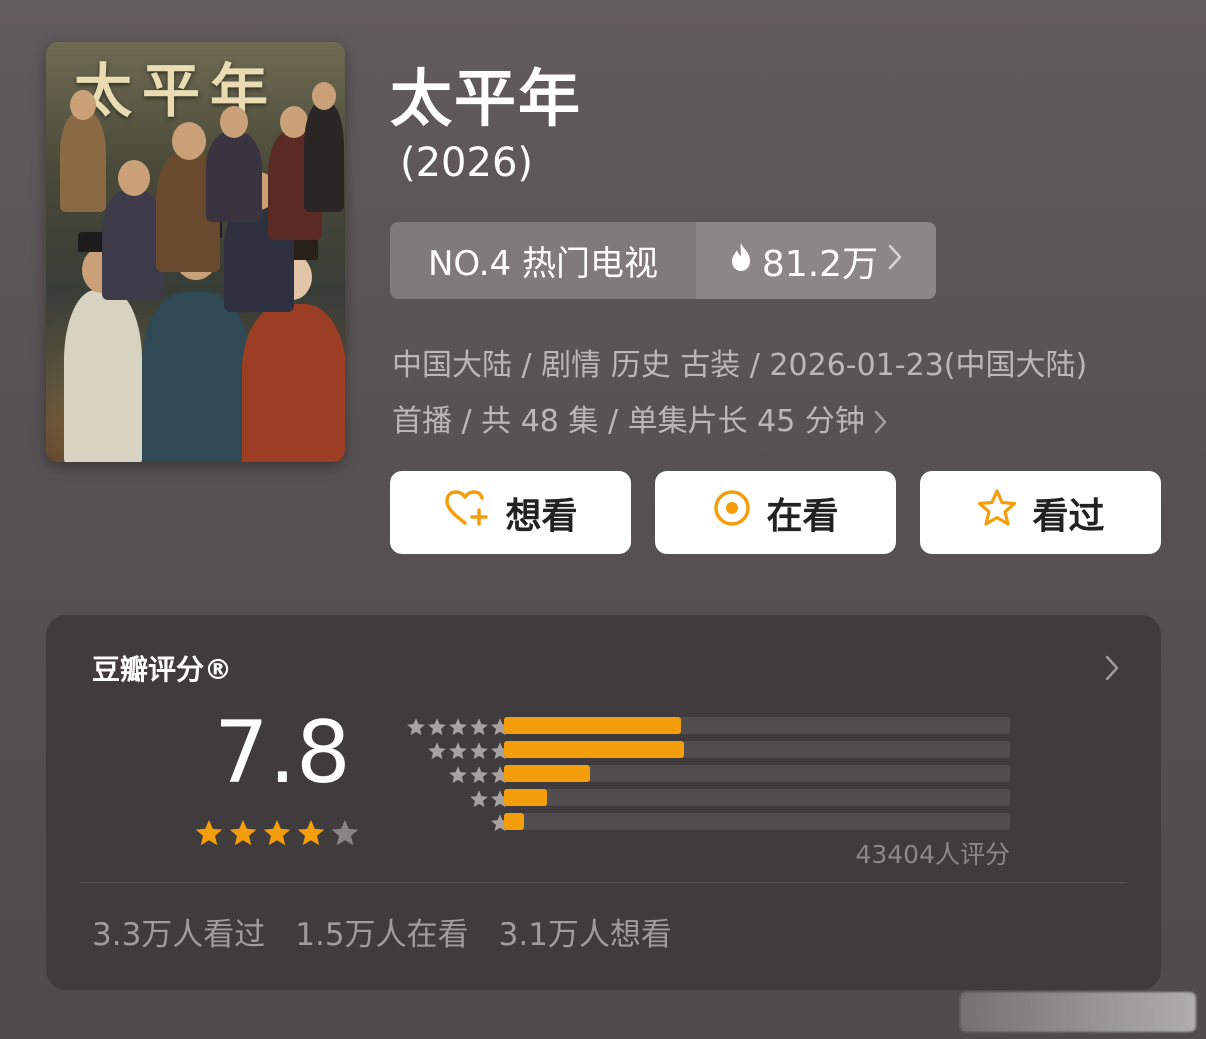 The image size is (1206, 1039). What do you see at coordinates (345, 835) in the screenshot?
I see `star-empty-icon` at bounding box center [345, 835].